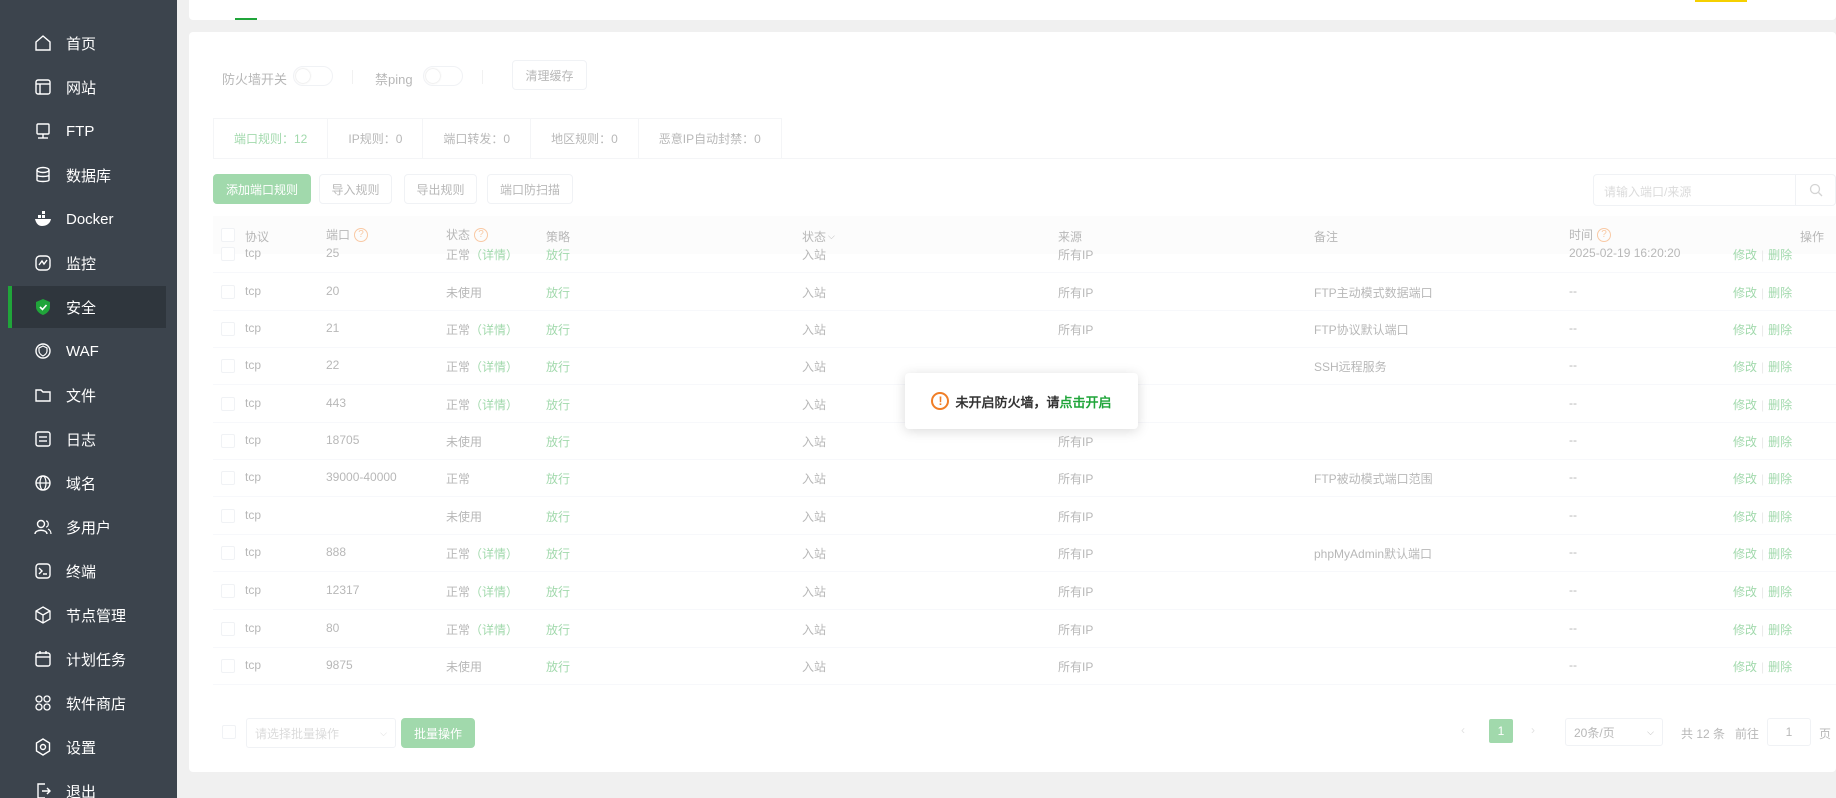  I want to click on rule-tab: 端口规则：12, so click(271, 139).